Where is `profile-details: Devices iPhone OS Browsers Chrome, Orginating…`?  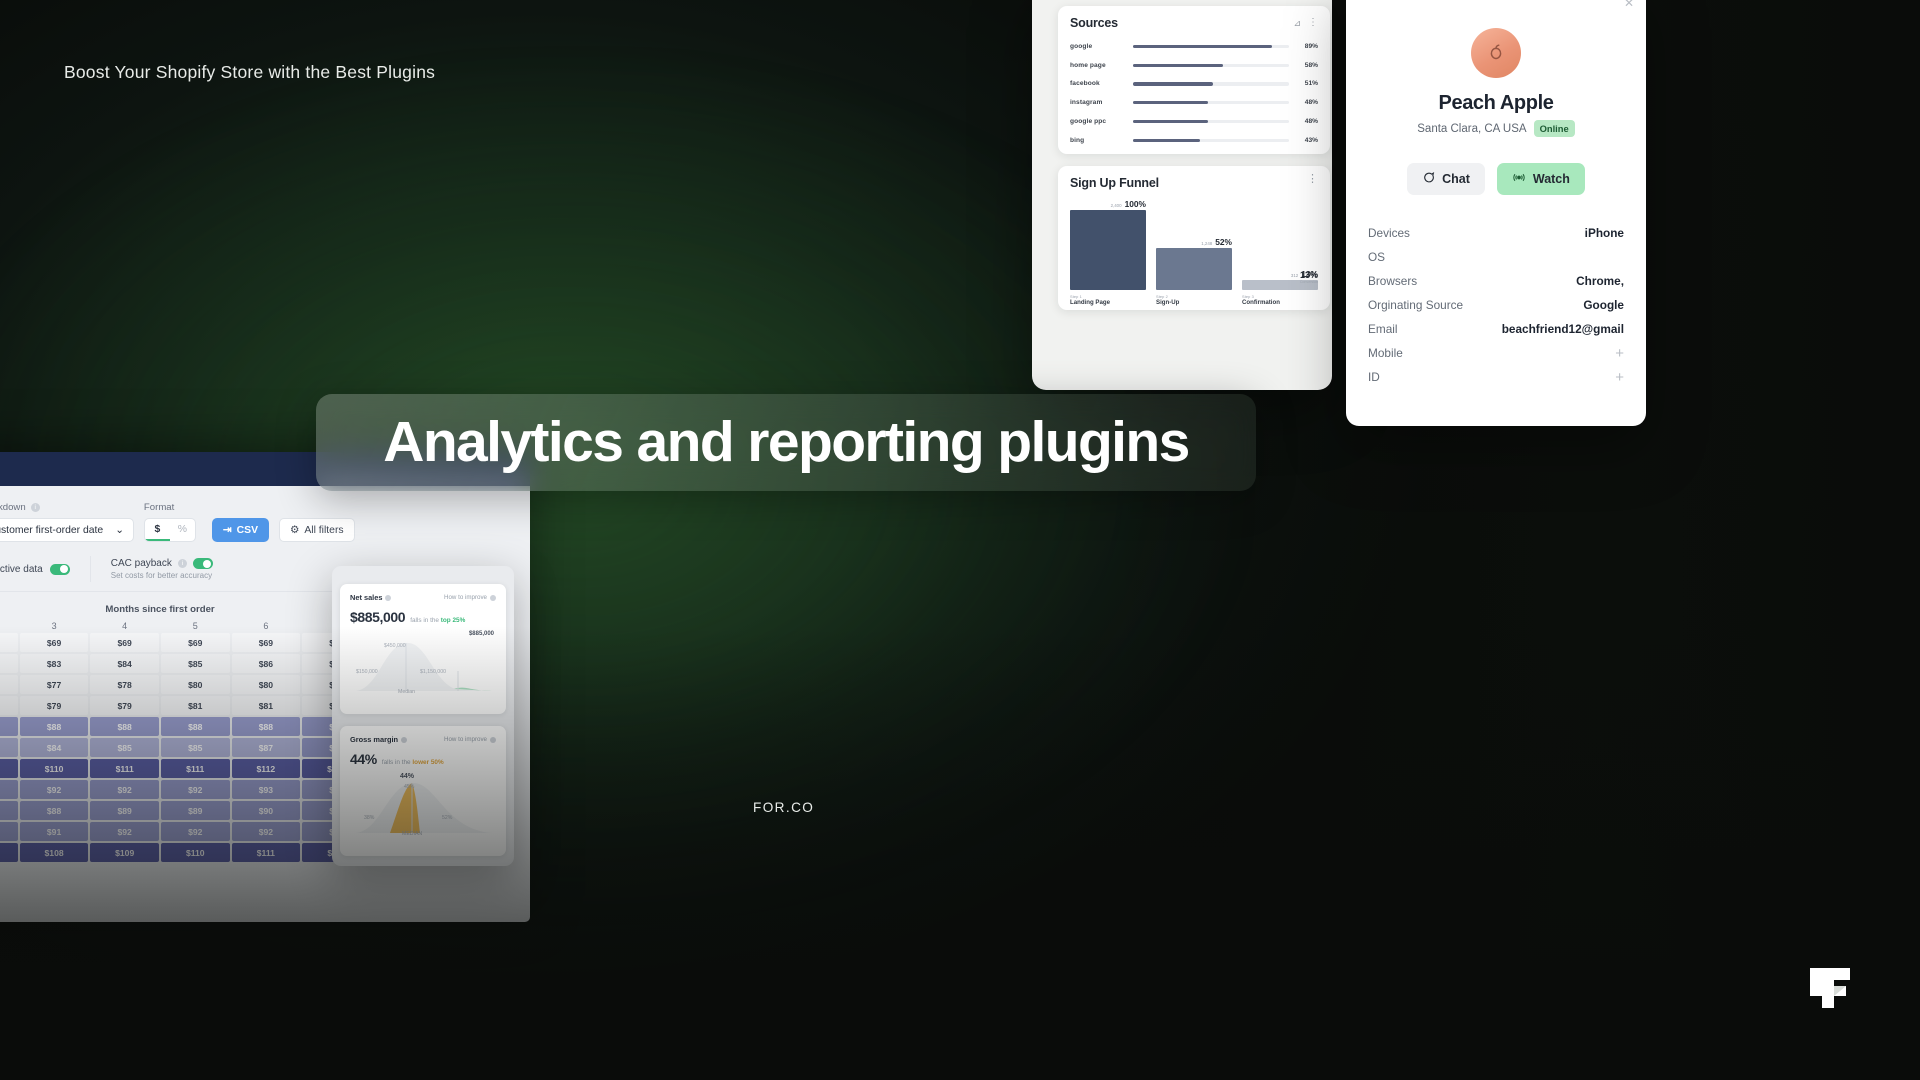
profile-details: Devices iPhone OS Browsers Chrome, Orginating… is located at coordinates (1496, 305).